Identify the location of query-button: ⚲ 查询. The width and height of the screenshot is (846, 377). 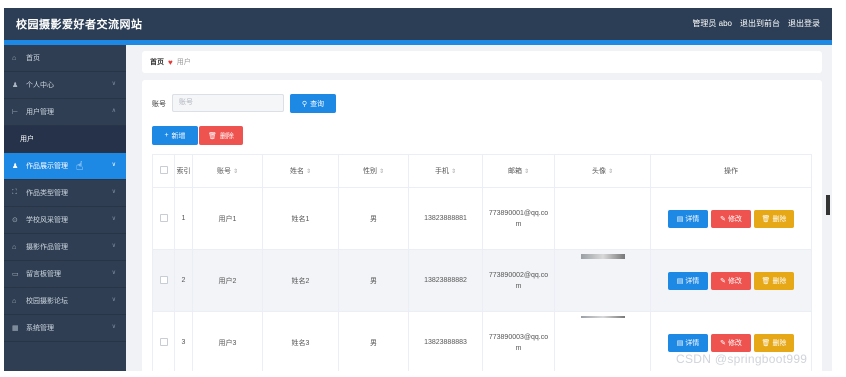
(313, 103).